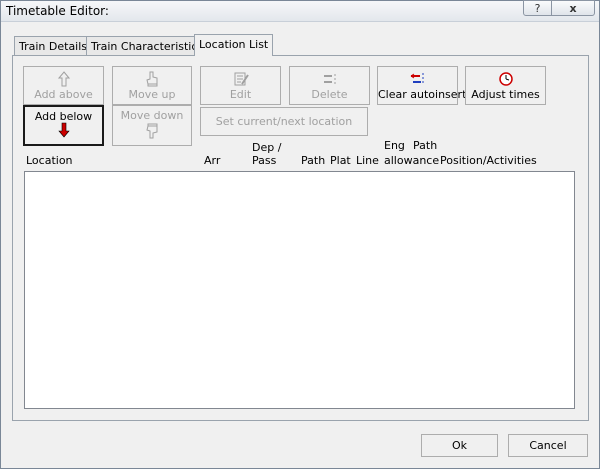 This screenshot has width=600, height=469. What do you see at coordinates (313, 160) in the screenshot?
I see `column-header-path: Path` at bounding box center [313, 160].